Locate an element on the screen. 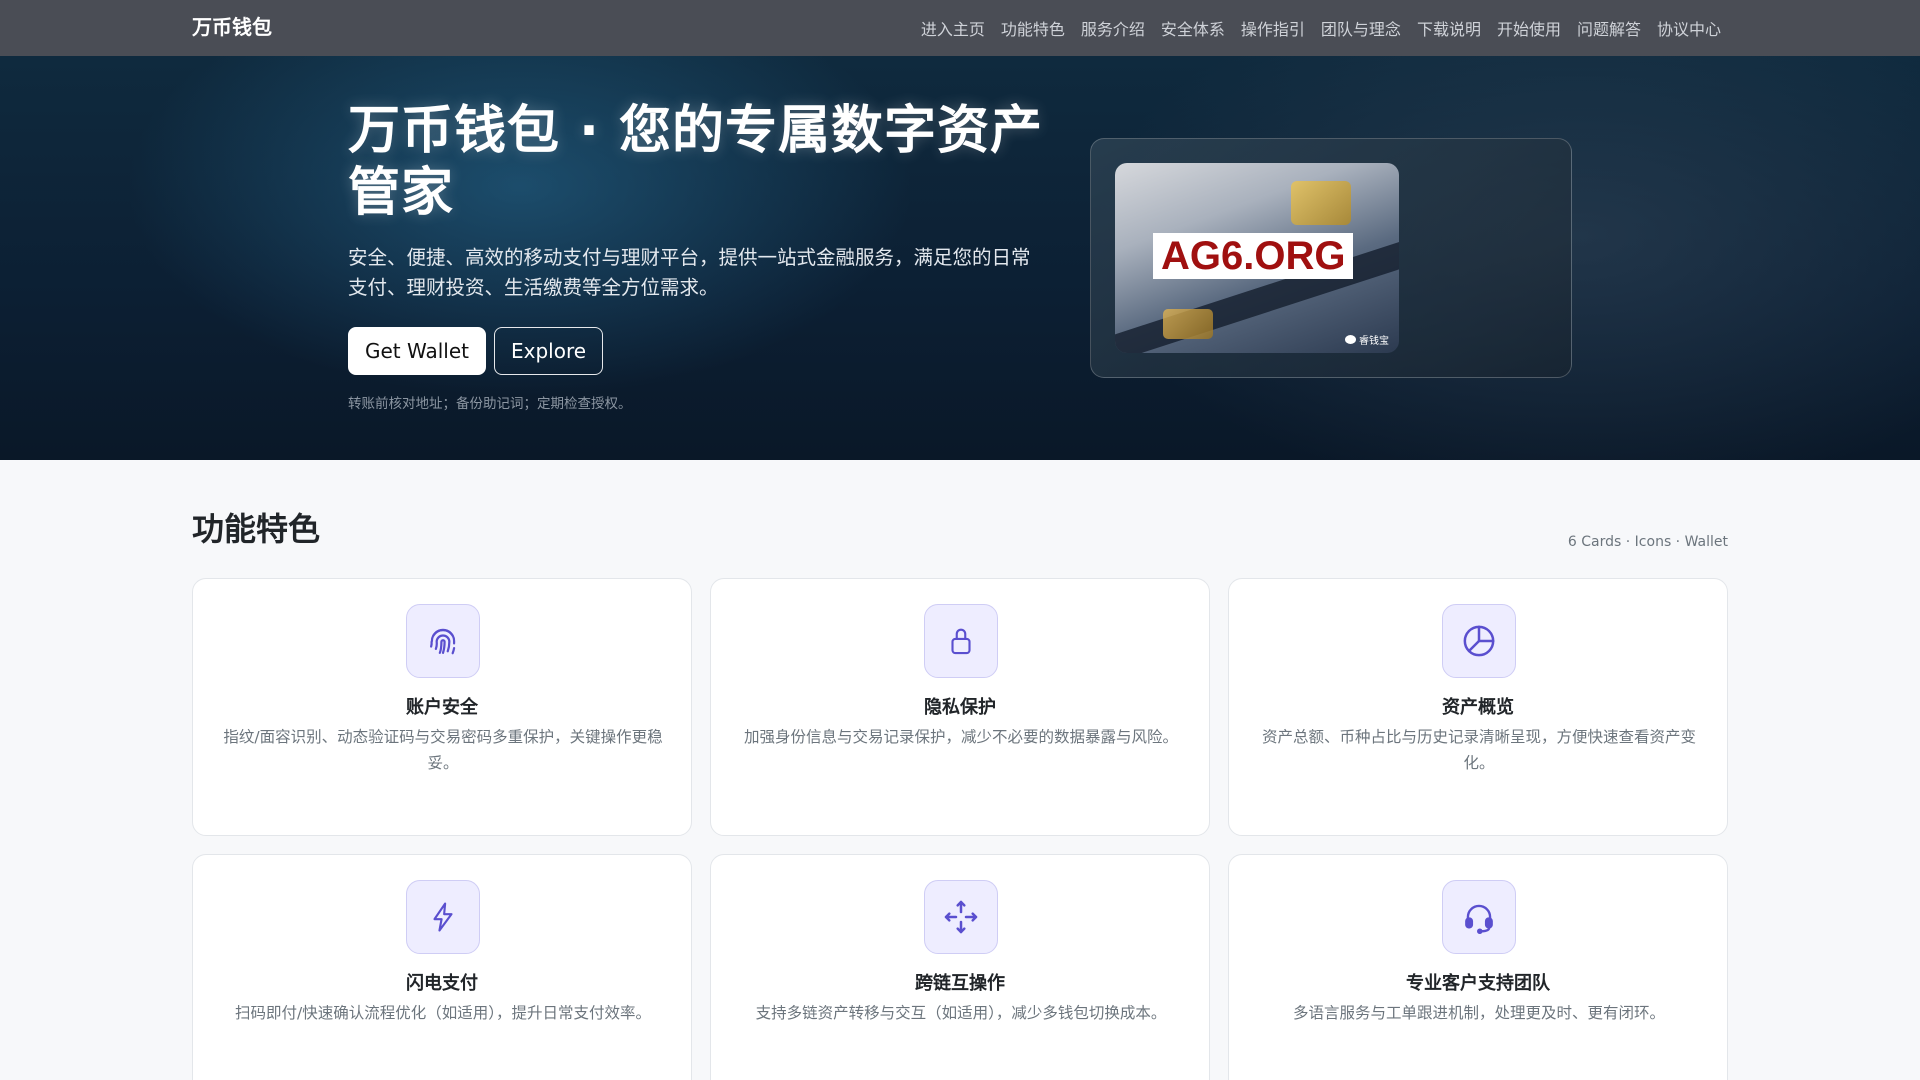  feature-card-title: 闪电支付 is located at coordinates (442, 983).